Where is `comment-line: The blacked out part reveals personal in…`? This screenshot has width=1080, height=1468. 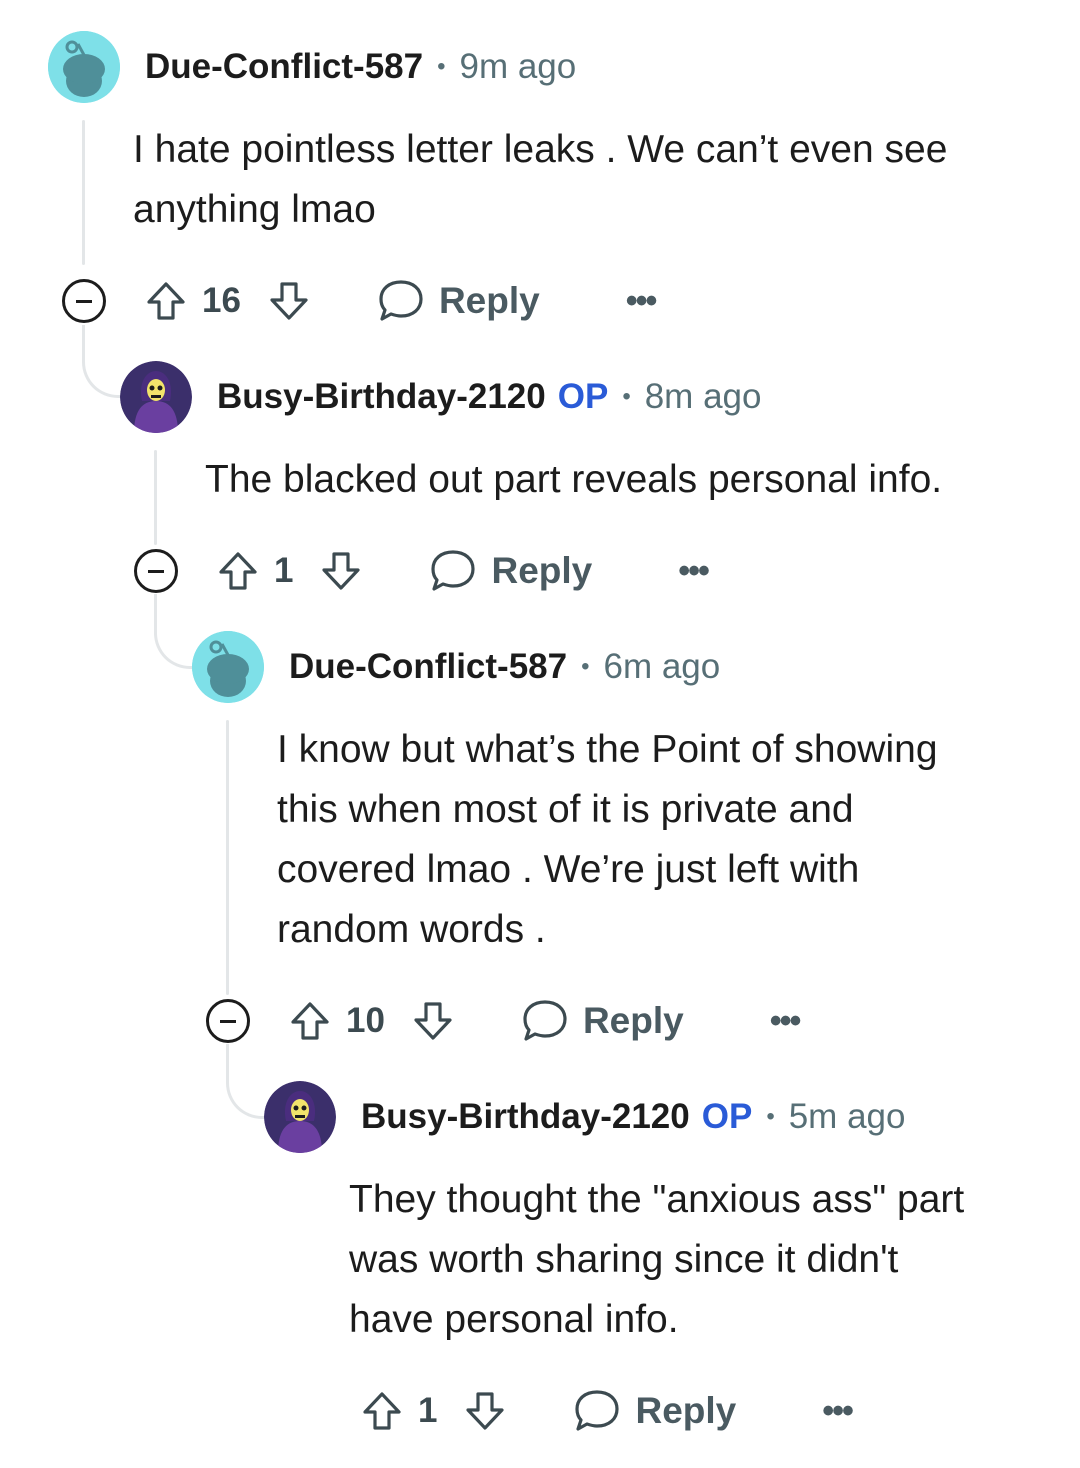
comment-line: The blacked out part reveals personal in… is located at coordinates (574, 479).